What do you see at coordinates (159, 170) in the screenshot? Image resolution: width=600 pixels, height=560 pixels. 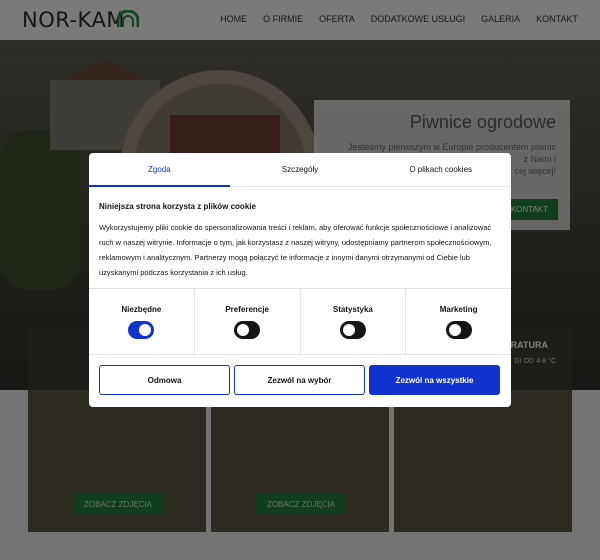 I see `tab-consent: Zgoda` at bounding box center [159, 170].